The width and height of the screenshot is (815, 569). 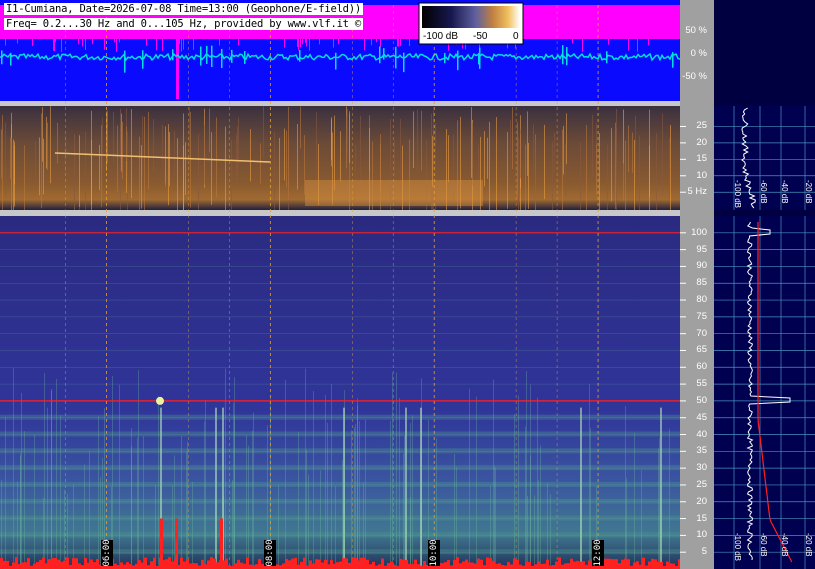 What do you see at coordinates (516, 36) in the screenshot?
I see `colorbar-label-max: 0` at bounding box center [516, 36].